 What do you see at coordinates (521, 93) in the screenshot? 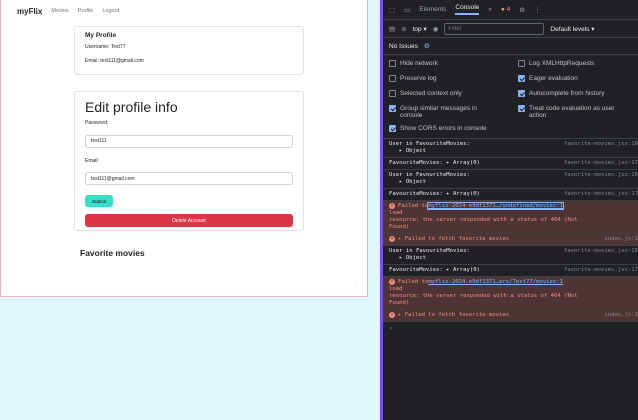
I see `checkbox-autocomplete-history` at bounding box center [521, 93].